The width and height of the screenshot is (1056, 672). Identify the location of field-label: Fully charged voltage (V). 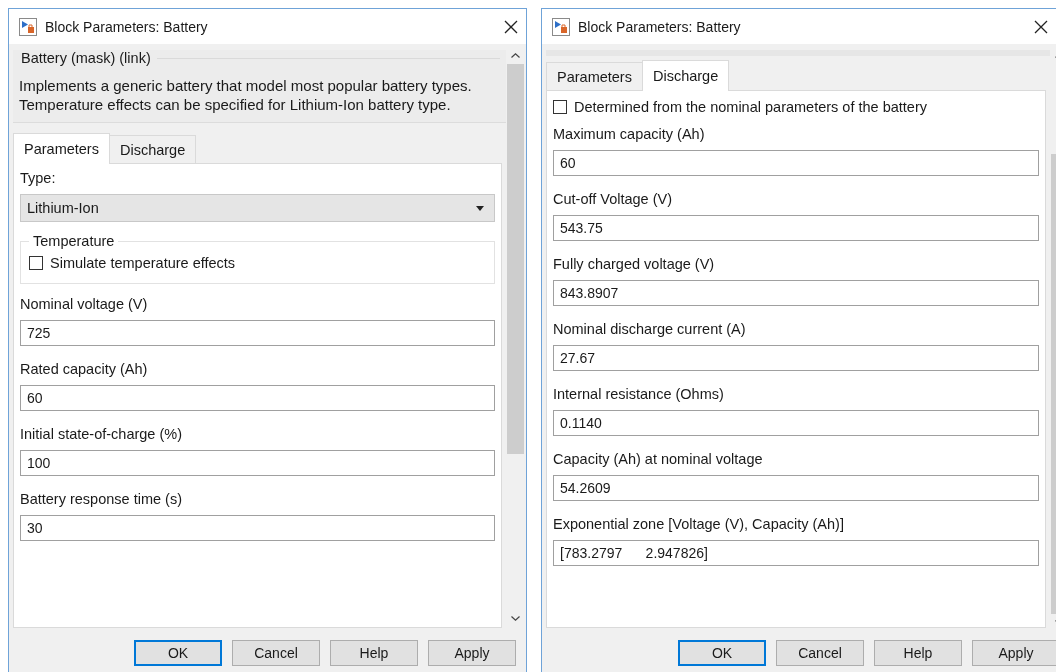
(634, 264).